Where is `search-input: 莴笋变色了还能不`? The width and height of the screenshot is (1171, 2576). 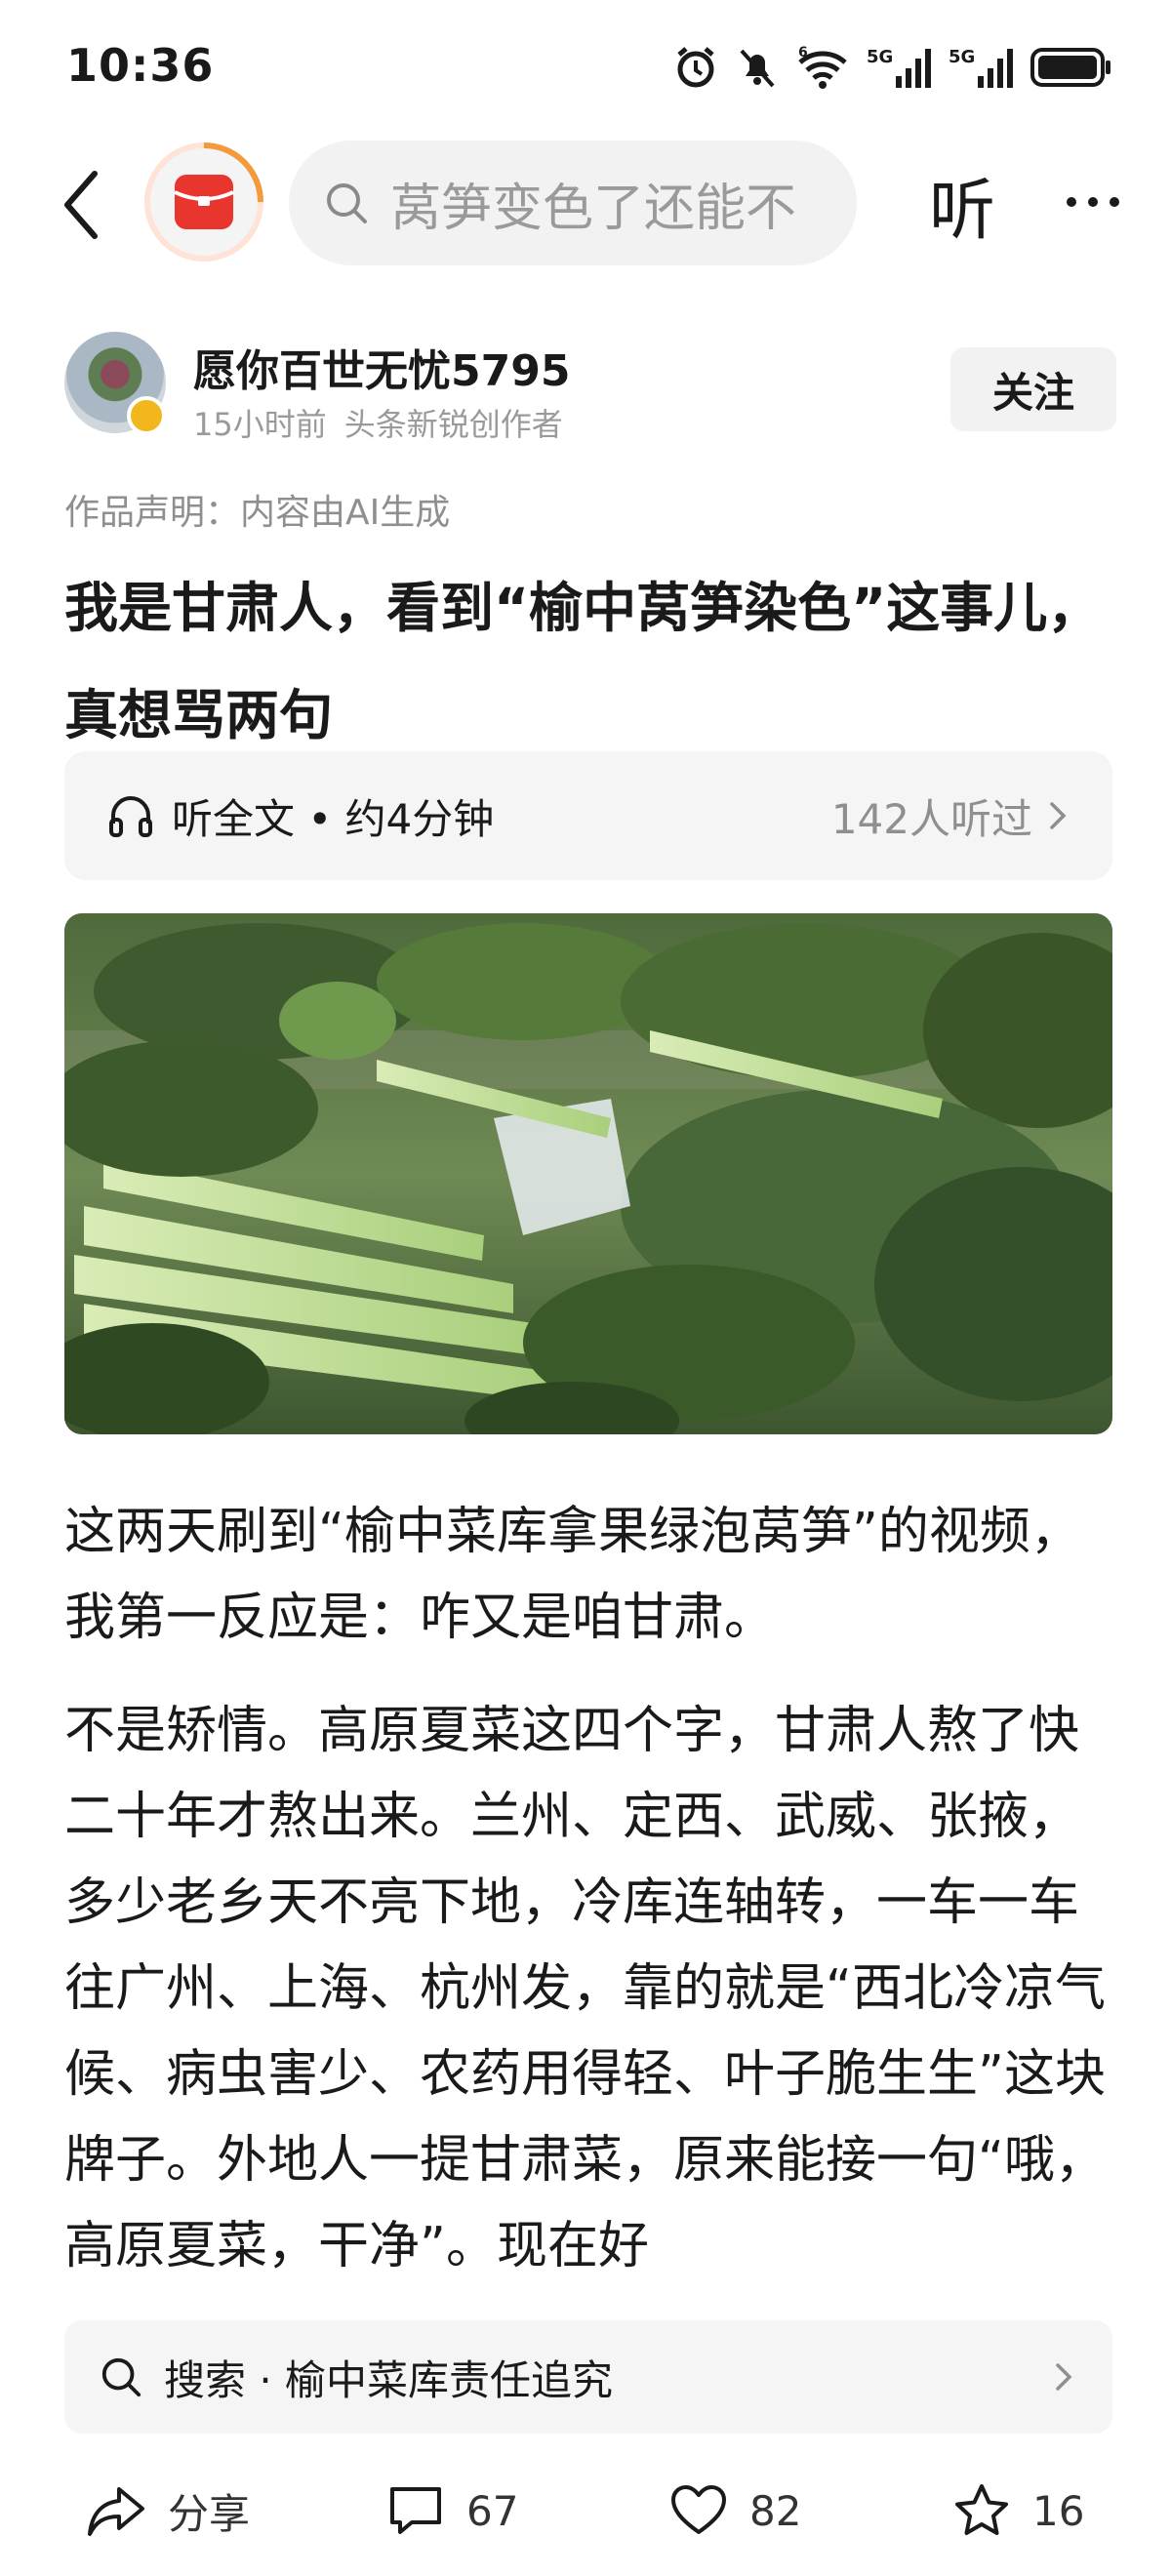 search-input: 莴笋变色了还能不 is located at coordinates (573, 203).